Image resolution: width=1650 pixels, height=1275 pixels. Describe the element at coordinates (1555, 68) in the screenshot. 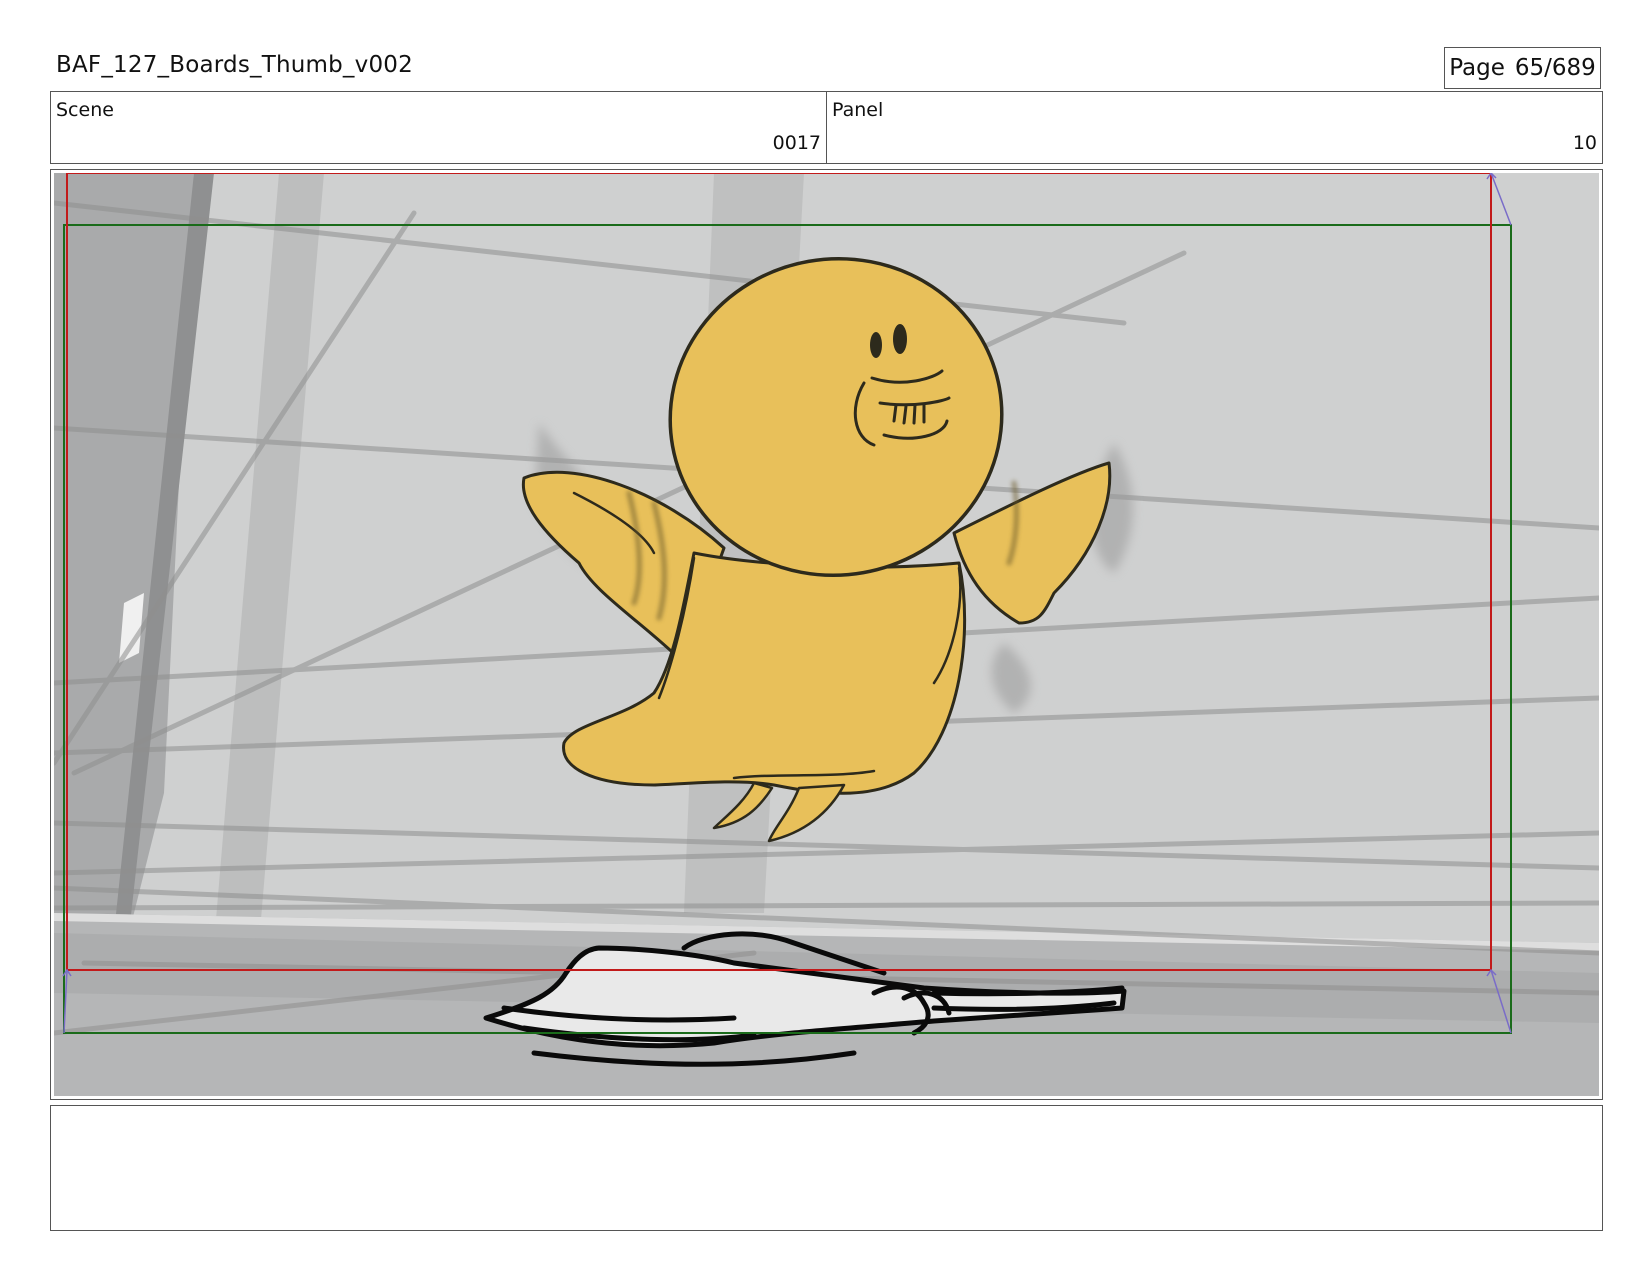

I see `page-number: 65/689` at that location.